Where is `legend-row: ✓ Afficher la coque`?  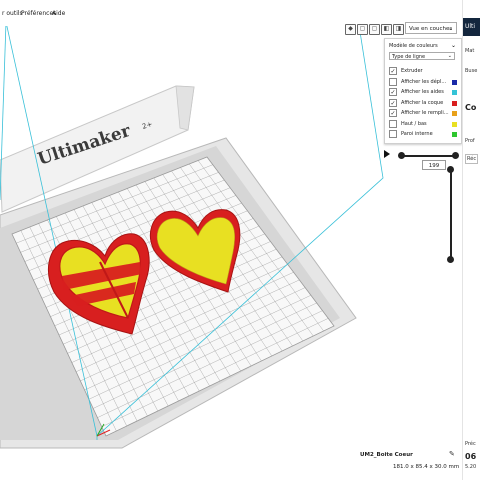 legend-row: ✓ Afficher la coque is located at coordinates (423, 103).